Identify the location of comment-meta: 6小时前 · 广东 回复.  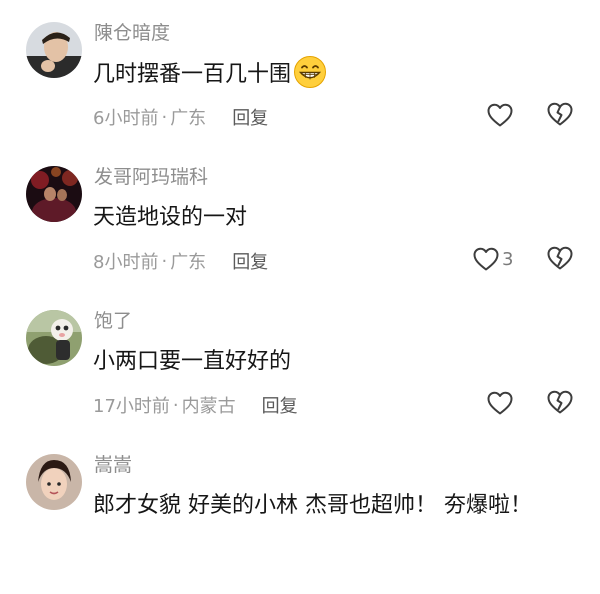
(180, 117).